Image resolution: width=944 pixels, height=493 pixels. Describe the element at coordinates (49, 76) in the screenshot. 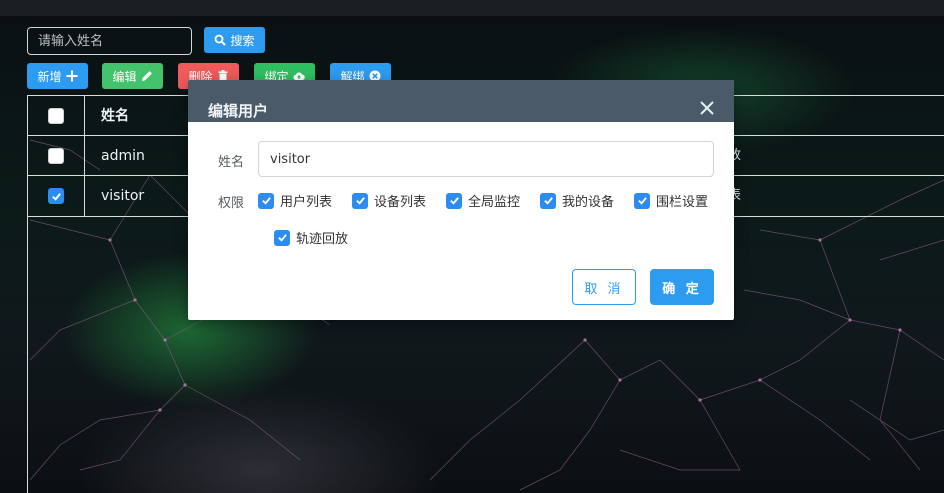

I see `add-button-label: 新增` at that location.